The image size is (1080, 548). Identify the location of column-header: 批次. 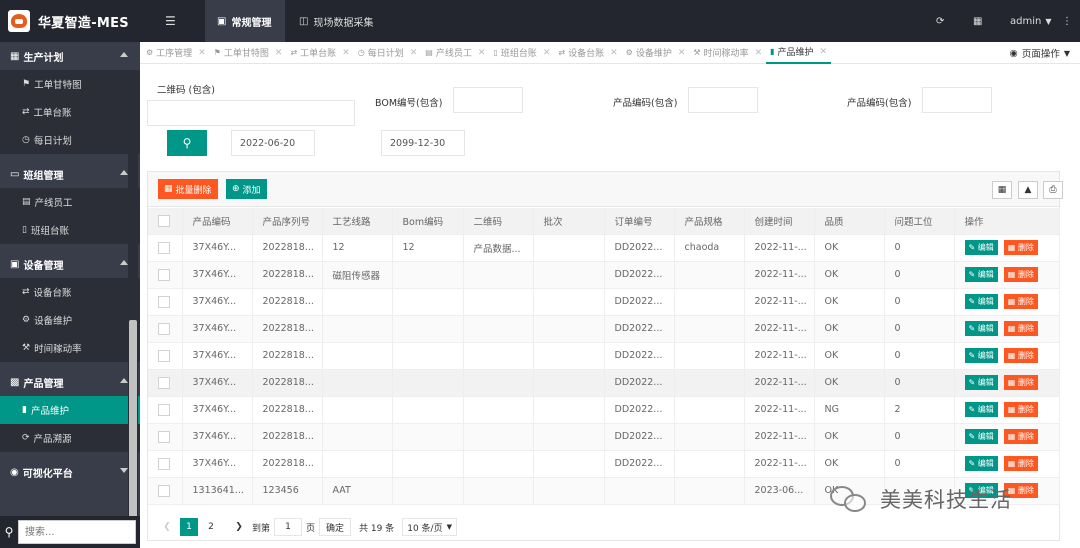
(569, 221).